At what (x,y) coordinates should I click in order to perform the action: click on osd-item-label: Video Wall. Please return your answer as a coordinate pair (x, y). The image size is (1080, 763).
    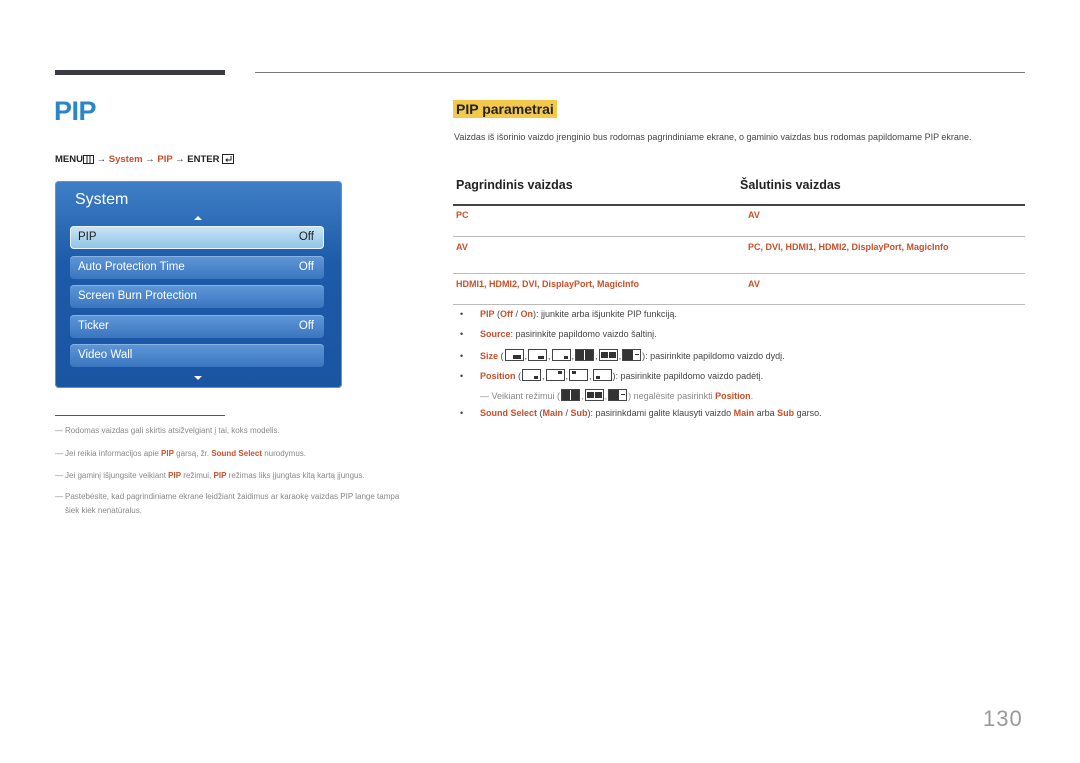
    Looking at the image, I should click on (105, 355).